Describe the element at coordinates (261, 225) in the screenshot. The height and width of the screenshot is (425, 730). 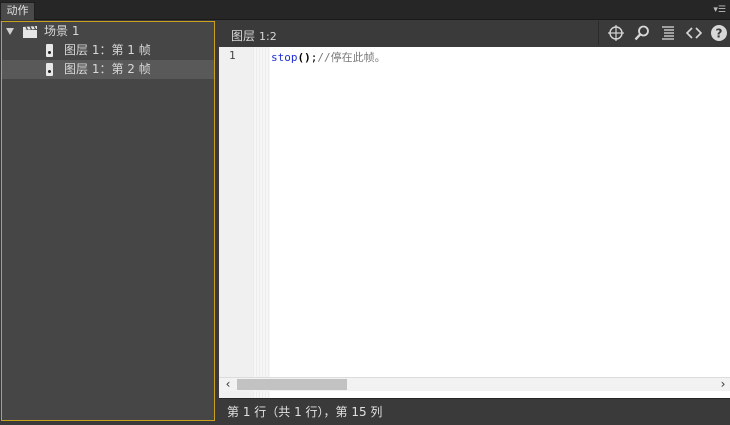
I see `code-folding-gutter` at that location.